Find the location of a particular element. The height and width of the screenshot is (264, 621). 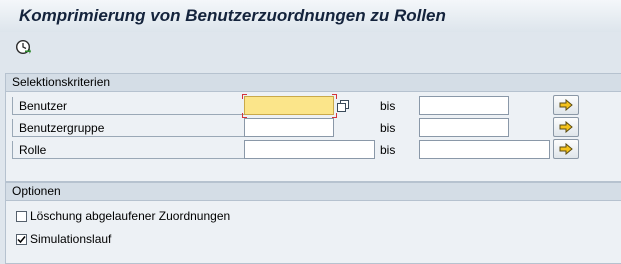

checkmark-icon is located at coordinates (21, 239).